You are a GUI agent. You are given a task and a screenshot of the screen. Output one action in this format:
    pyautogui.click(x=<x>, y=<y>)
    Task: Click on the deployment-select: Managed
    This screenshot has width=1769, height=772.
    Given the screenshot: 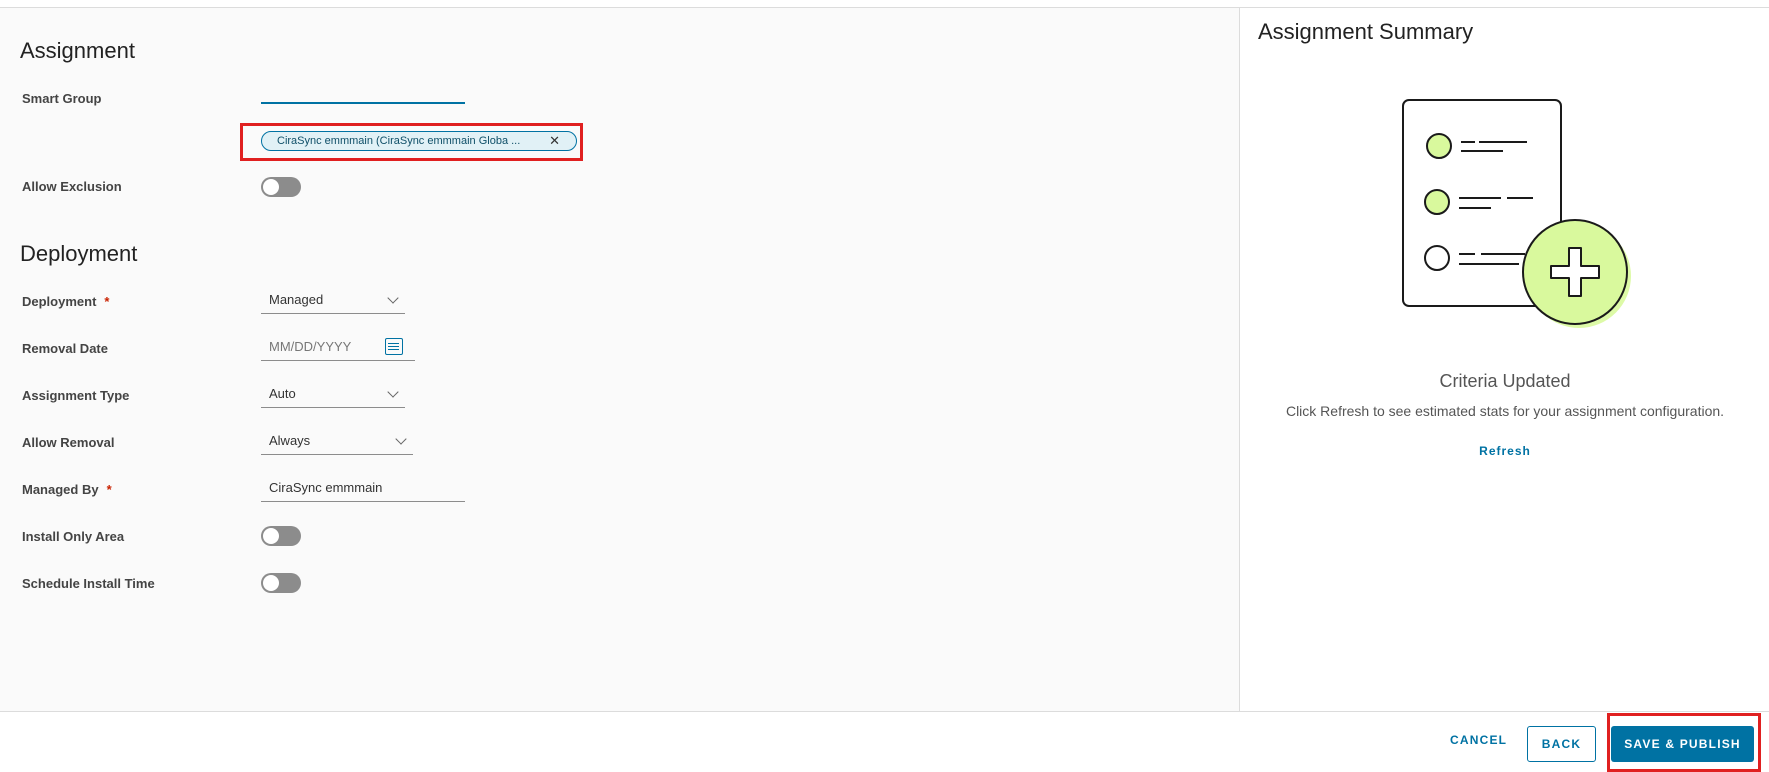 What is the action you would take?
    pyautogui.click(x=333, y=301)
    